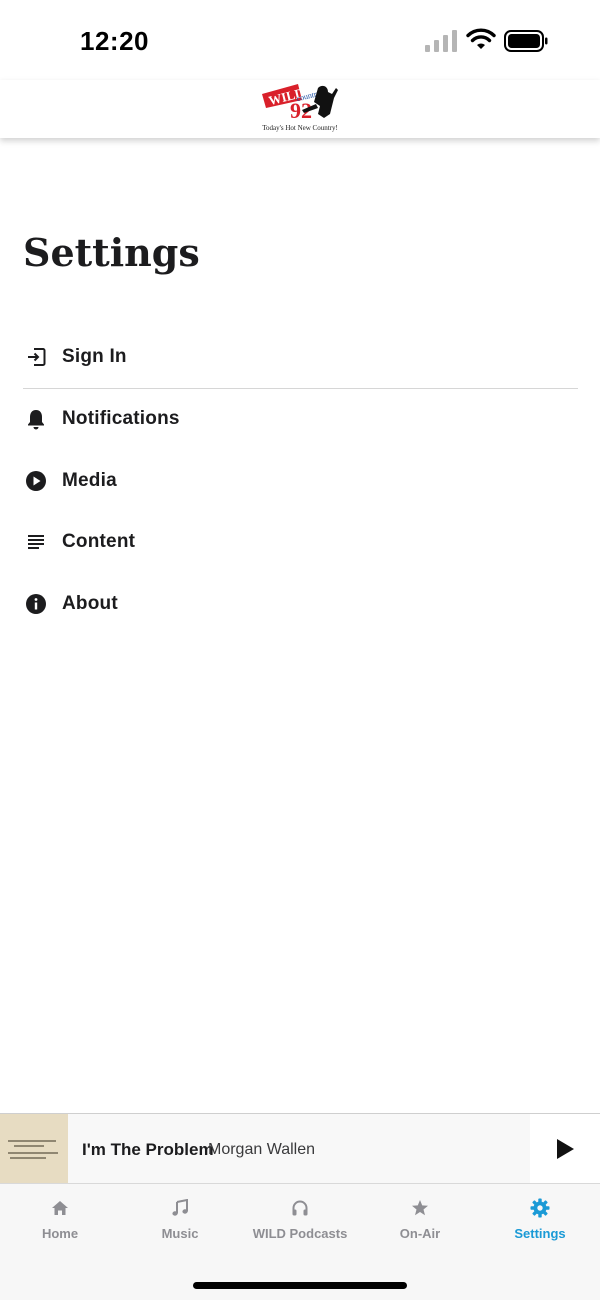  What do you see at coordinates (300, 1219) in the screenshot?
I see `tab-wild-podcasts: WILD Podcasts` at bounding box center [300, 1219].